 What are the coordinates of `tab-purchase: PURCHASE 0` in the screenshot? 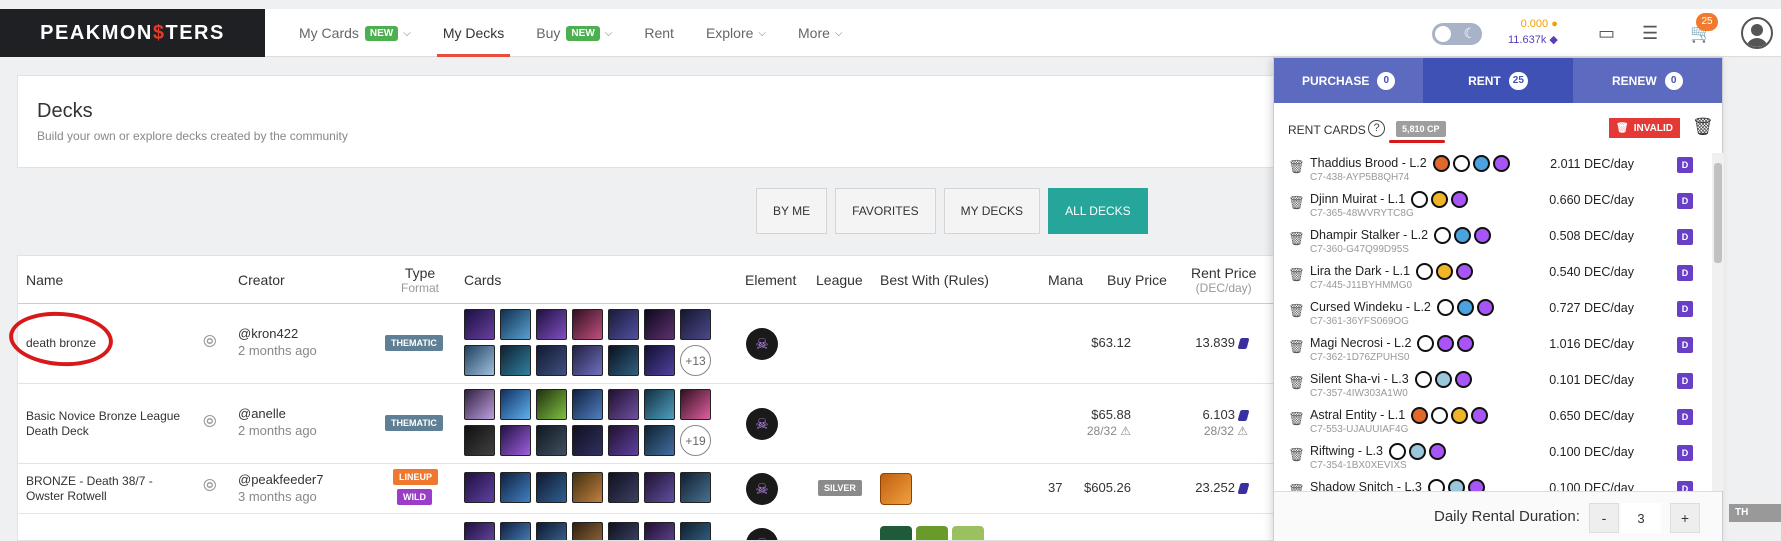 It's located at (1349, 80).